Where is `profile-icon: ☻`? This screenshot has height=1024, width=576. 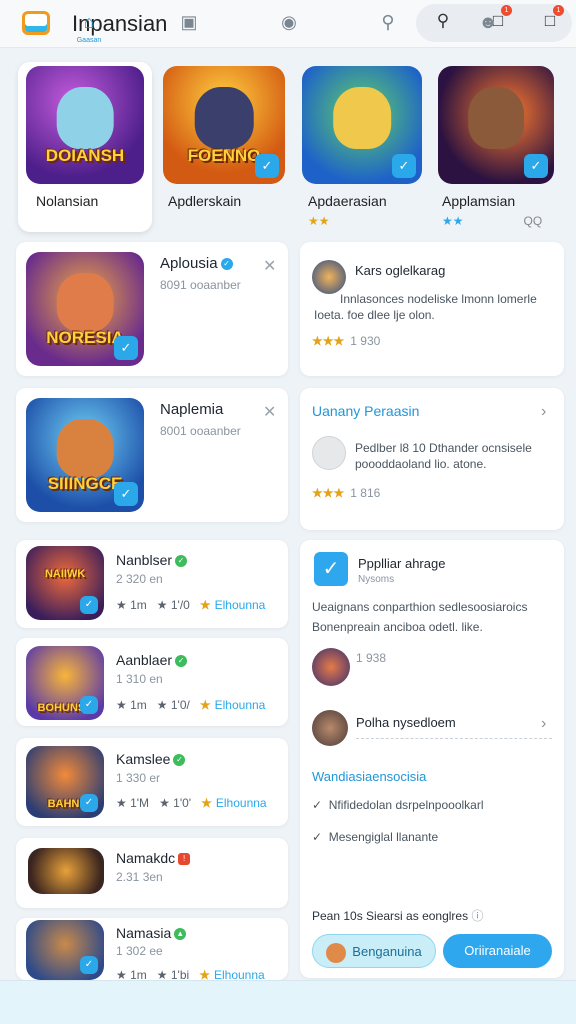
profile-icon: ☻ is located at coordinates (488, 22).